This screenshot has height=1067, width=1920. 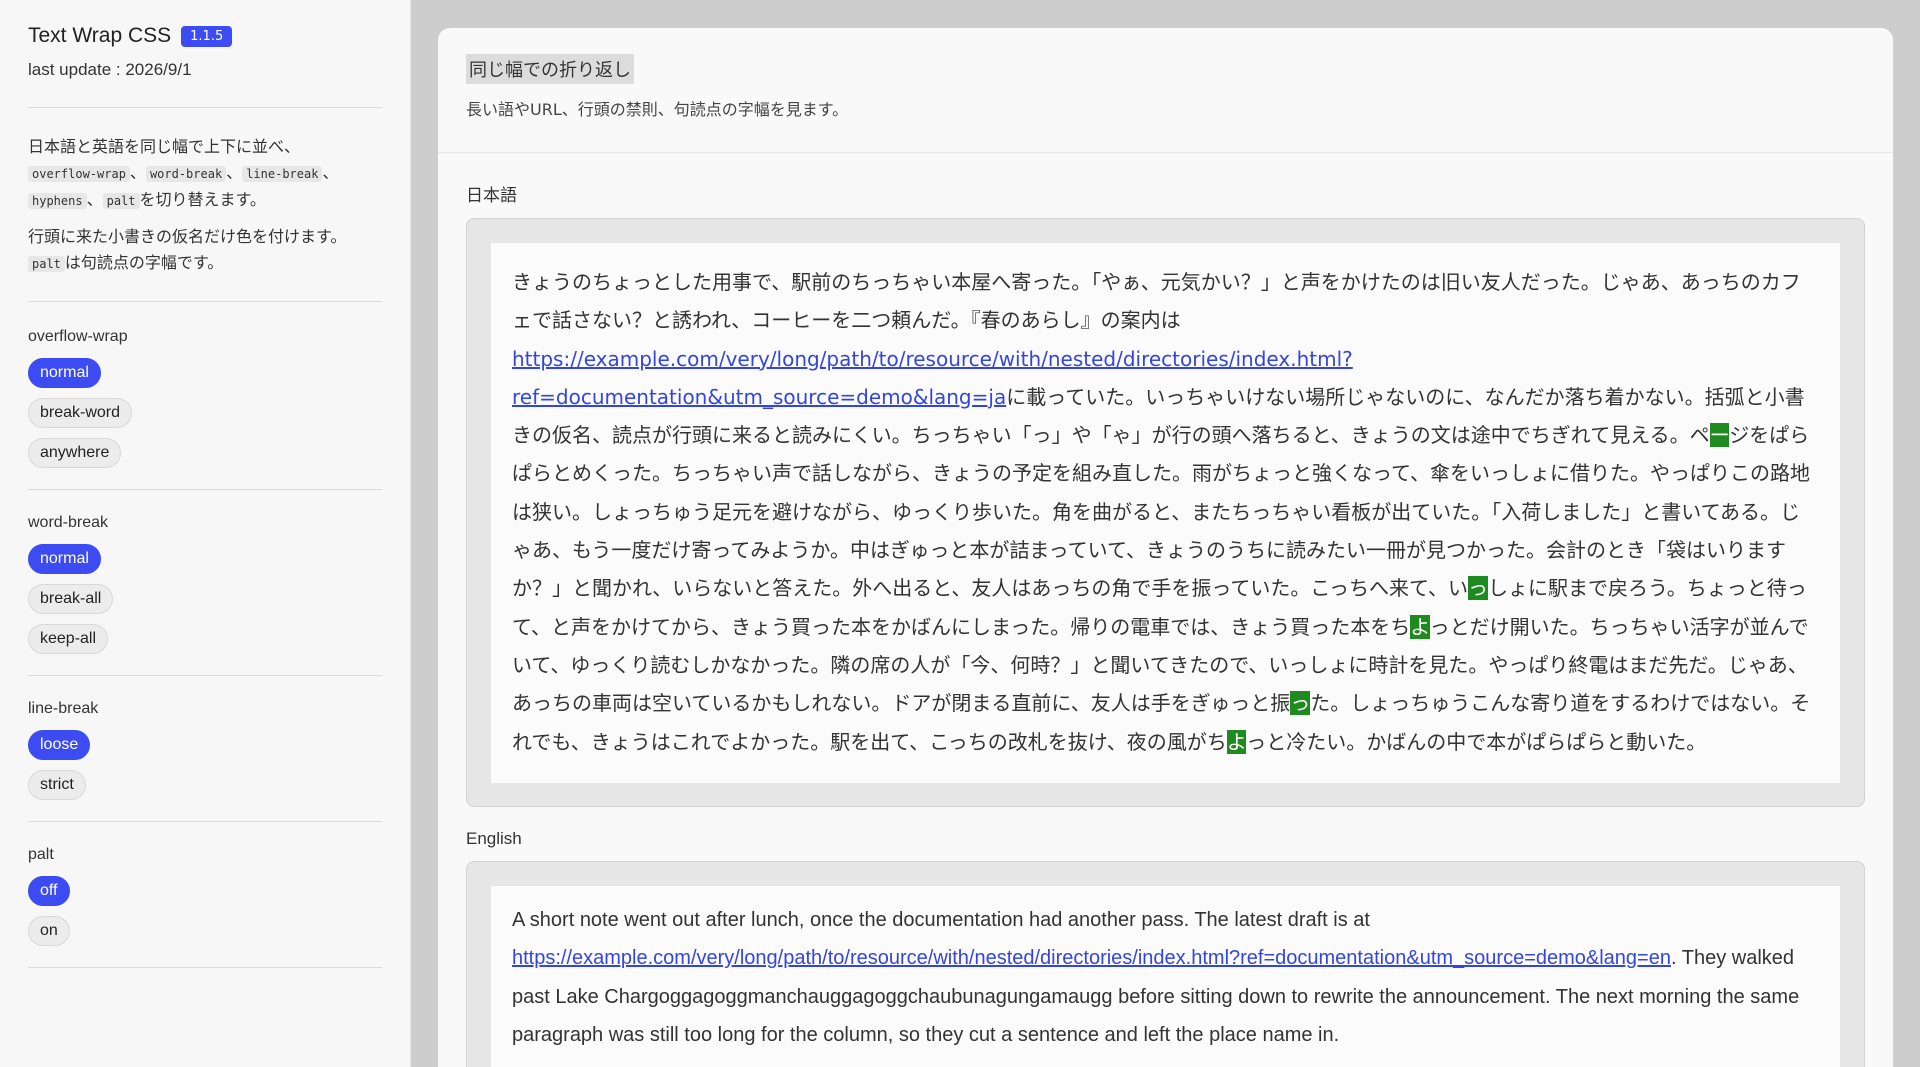 I want to click on app-title-row: Text Wrap CSS 1.1.5, so click(x=205, y=36).